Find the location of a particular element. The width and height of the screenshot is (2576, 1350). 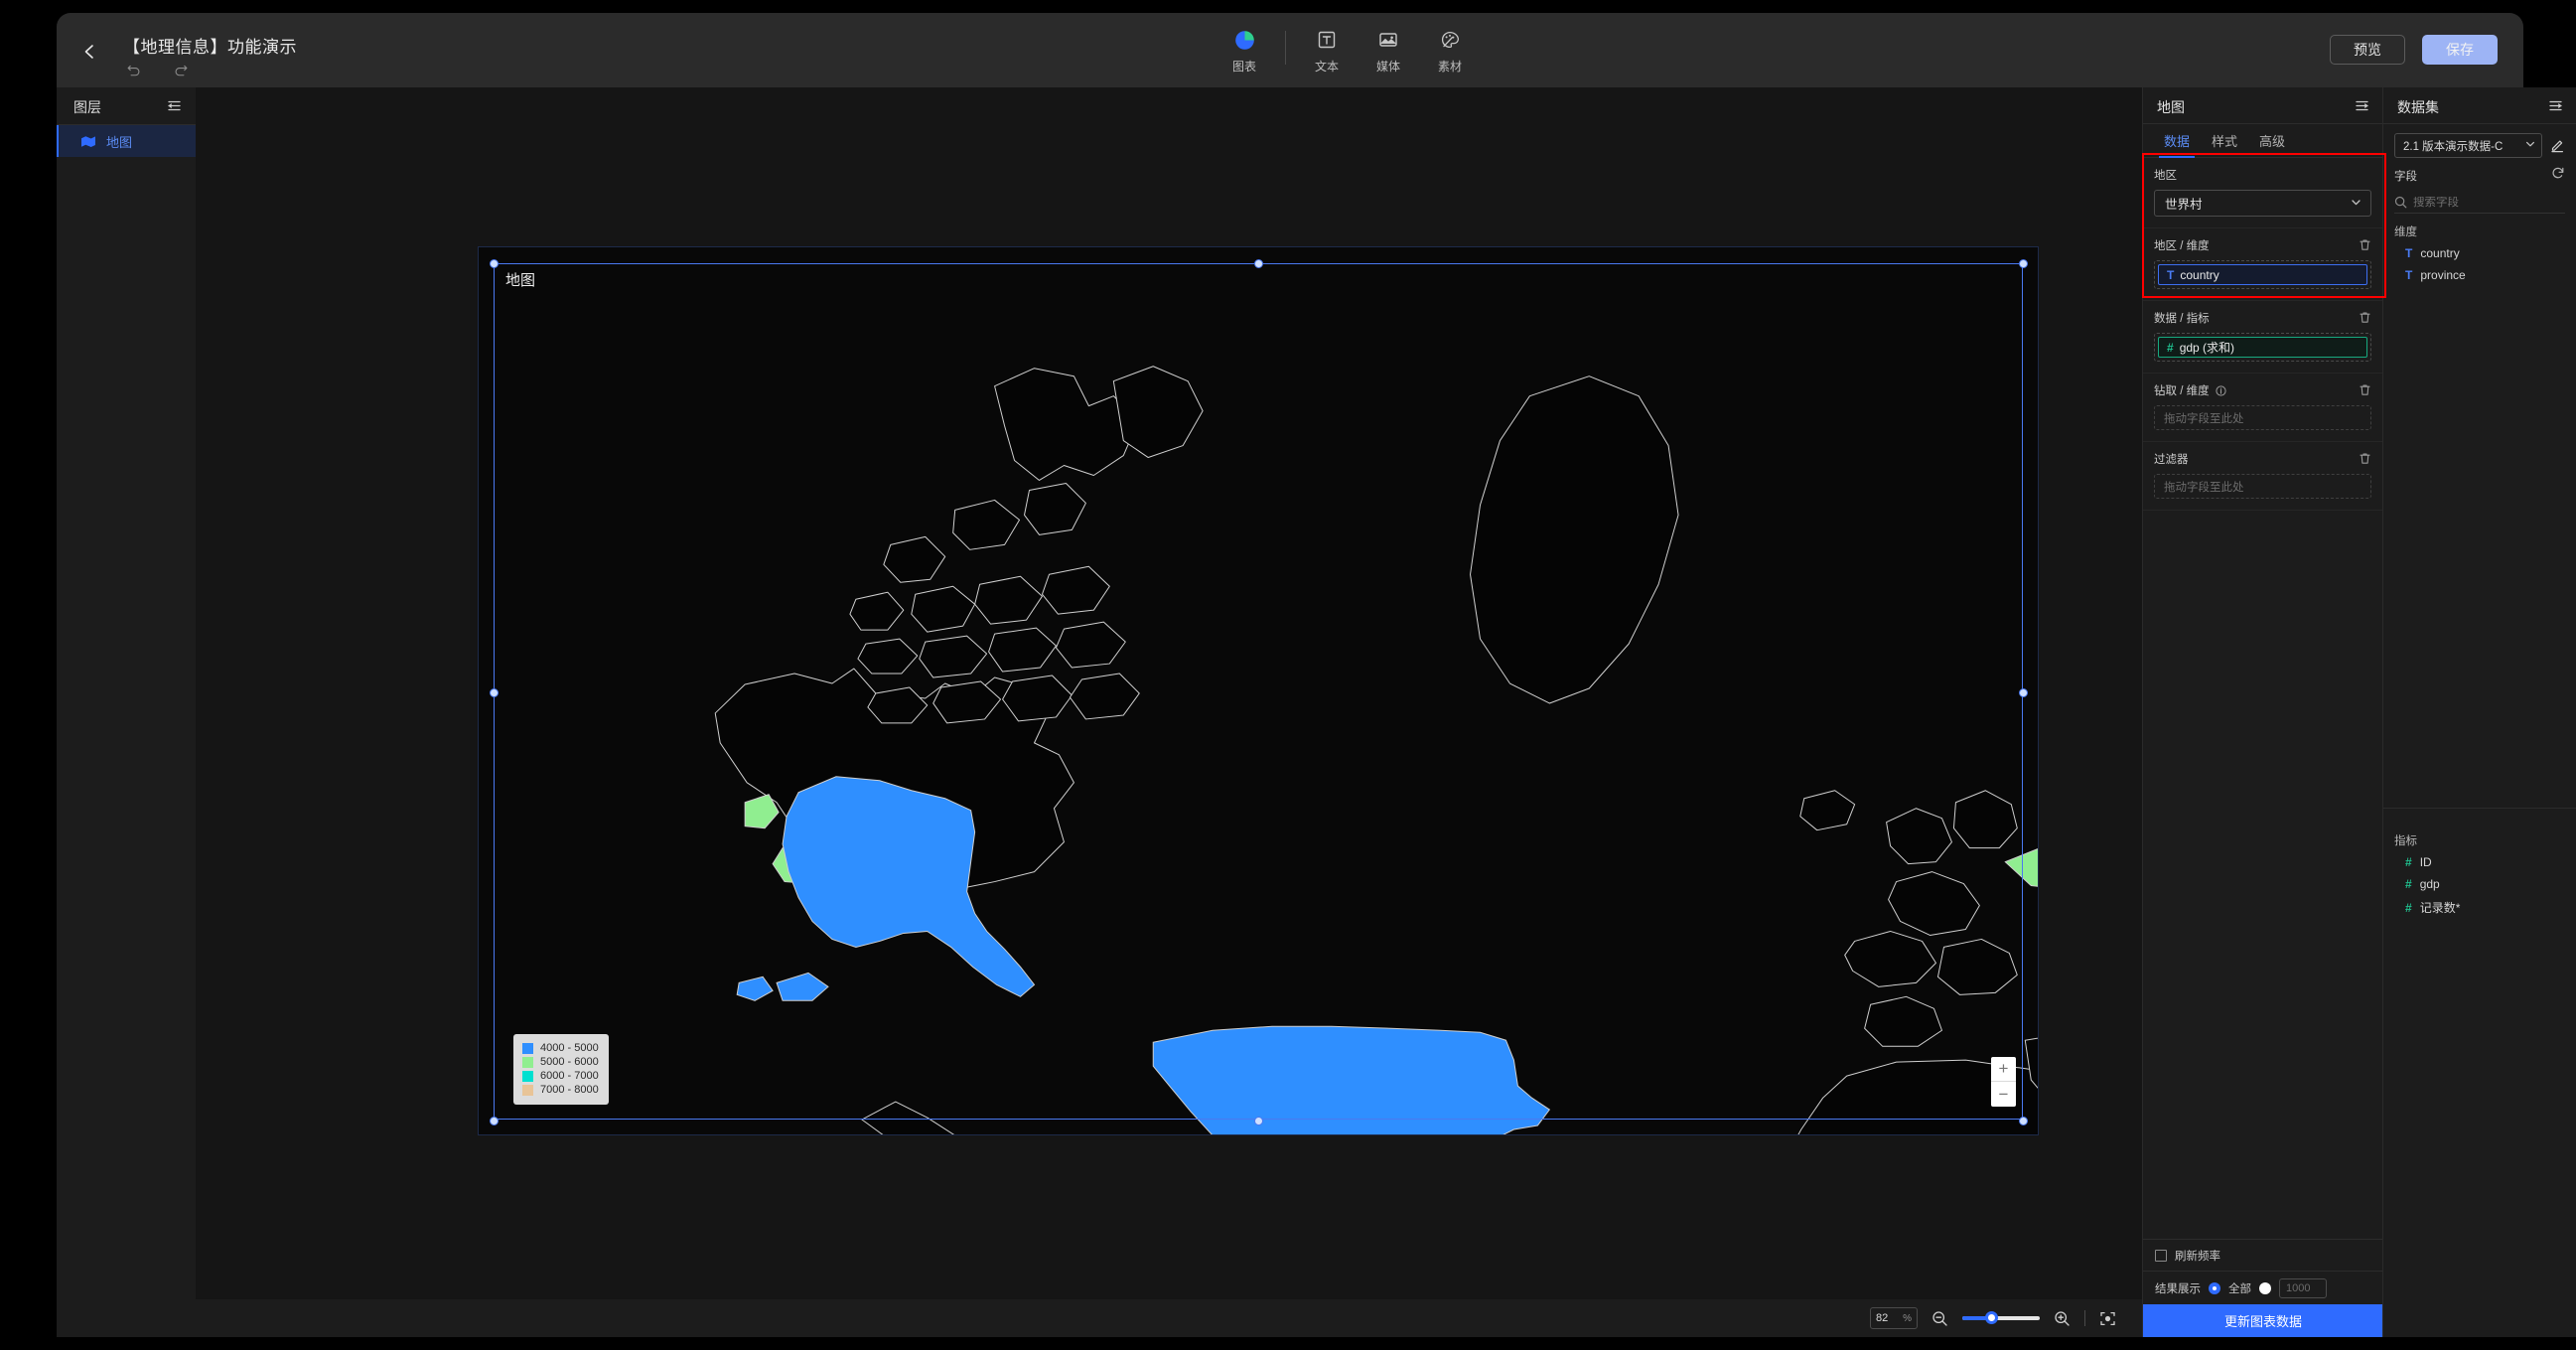

field-item-province: T province is located at coordinates (2479, 275).